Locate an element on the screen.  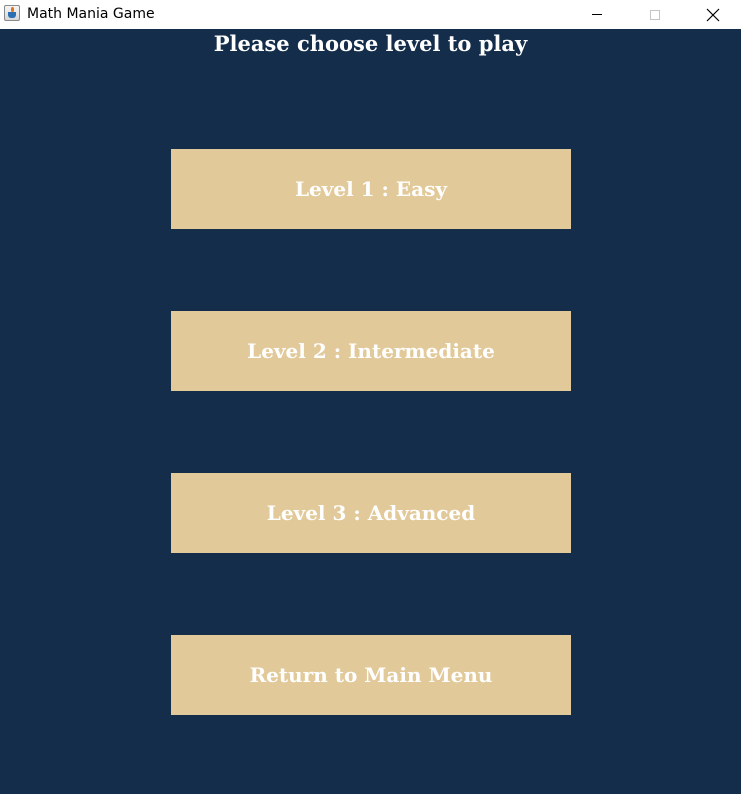
title-bar: Math Mania Game is located at coordinates (370, 14).